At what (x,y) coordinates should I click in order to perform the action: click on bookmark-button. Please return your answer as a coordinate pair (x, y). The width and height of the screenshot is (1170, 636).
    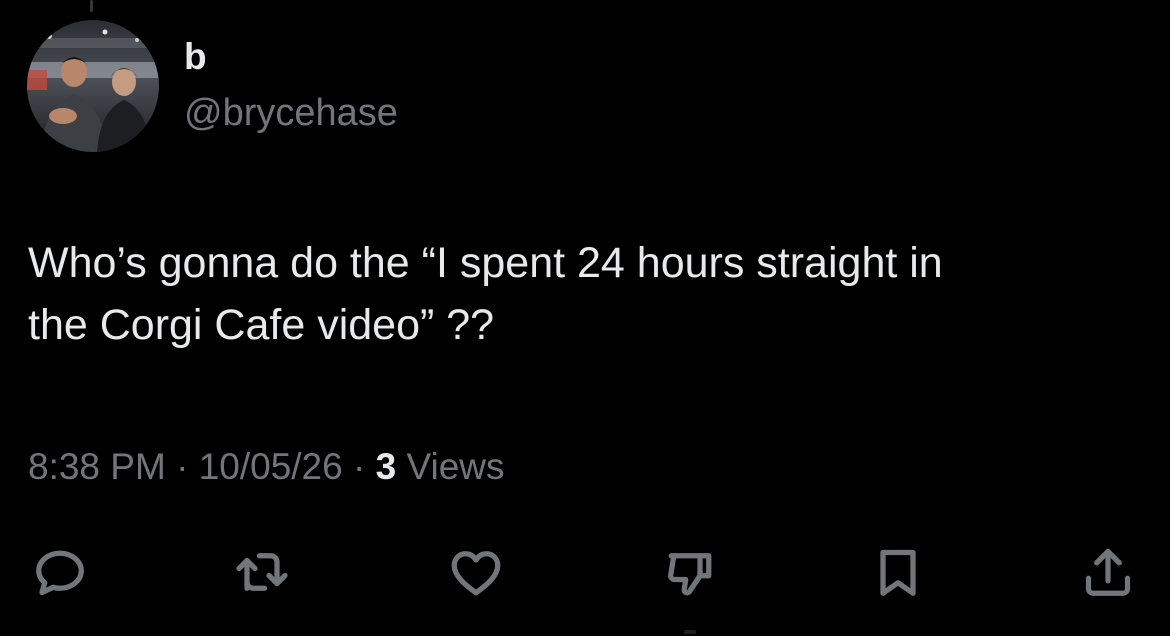
    Looking at the image, I should click on (898, 572).